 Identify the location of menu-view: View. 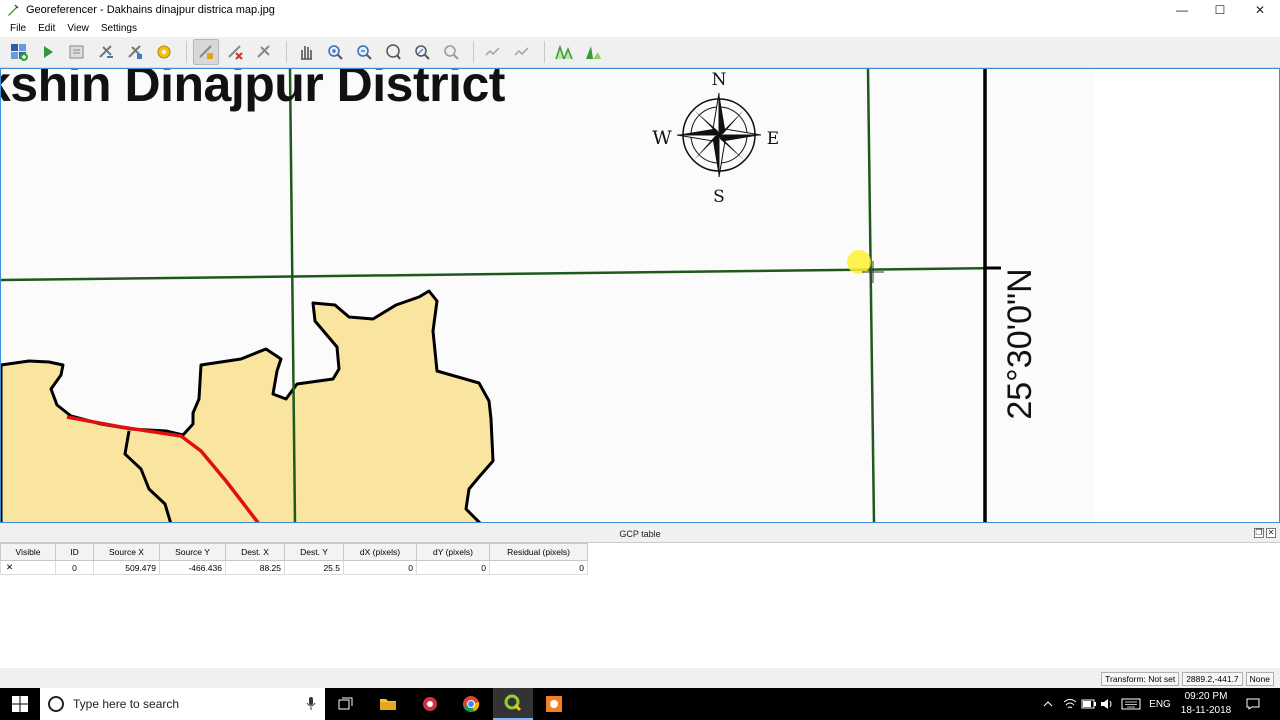
(78, 28).